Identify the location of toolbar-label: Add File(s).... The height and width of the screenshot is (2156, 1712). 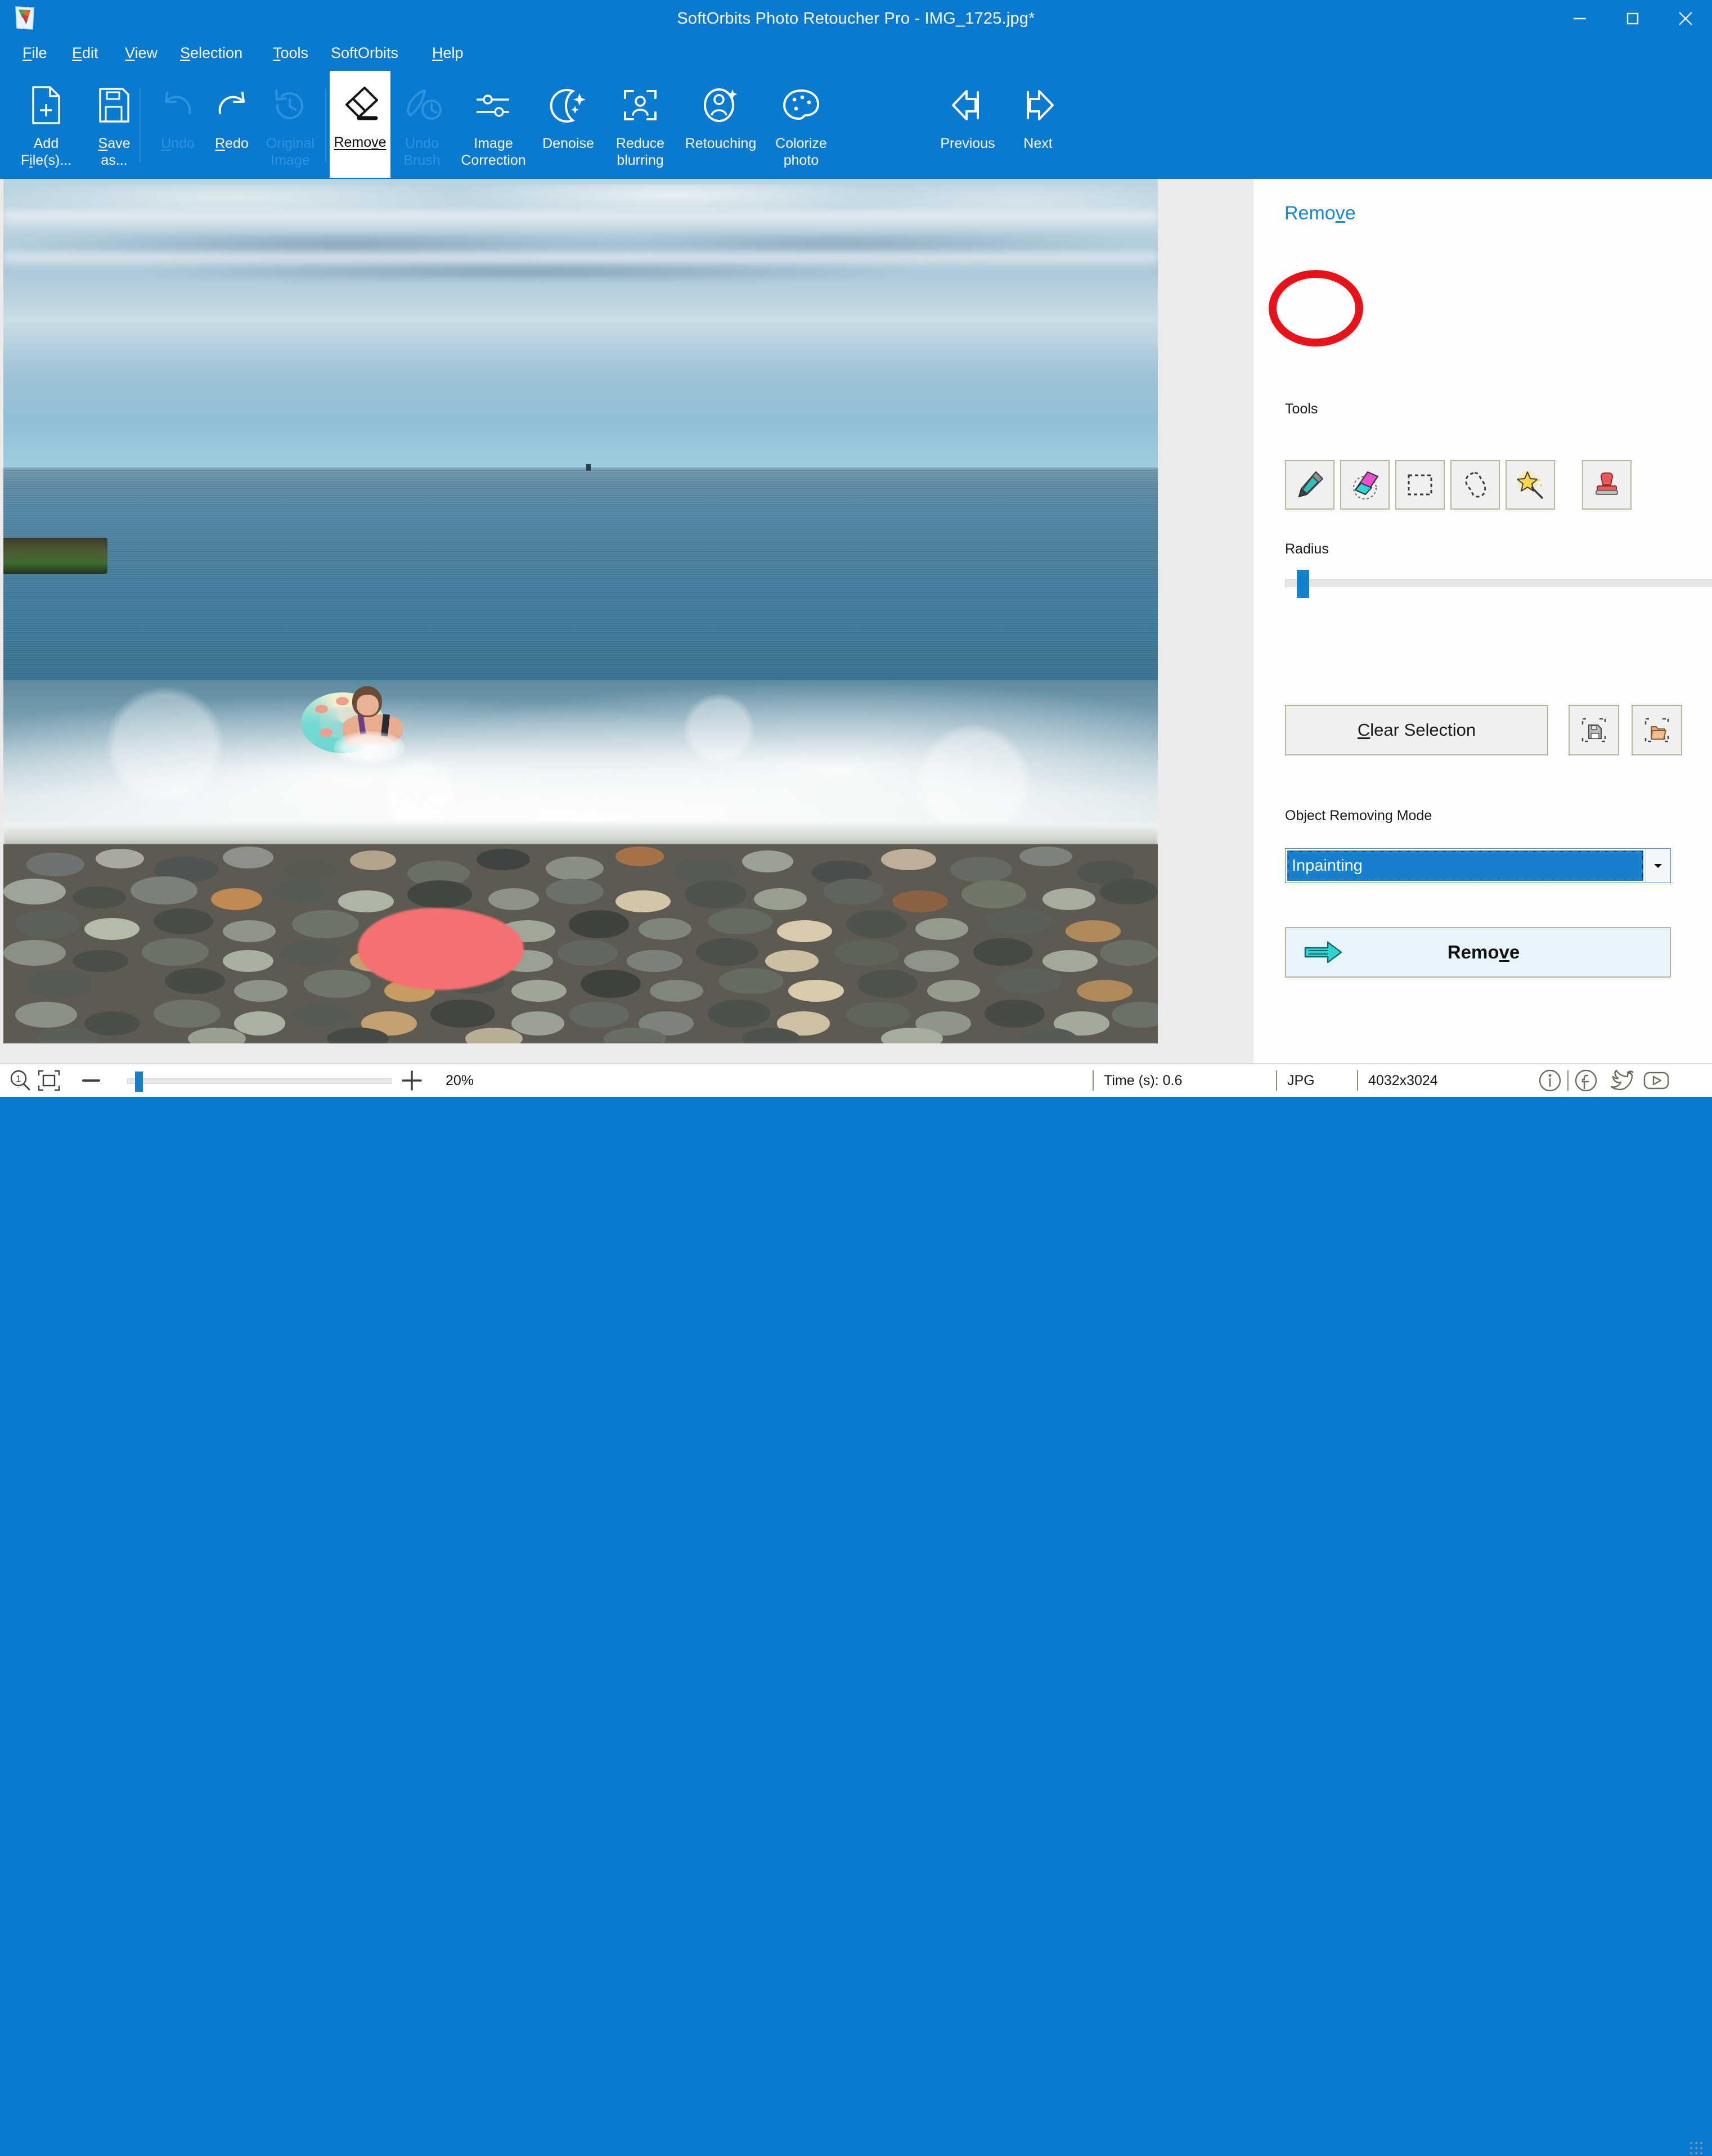
(46, 152).